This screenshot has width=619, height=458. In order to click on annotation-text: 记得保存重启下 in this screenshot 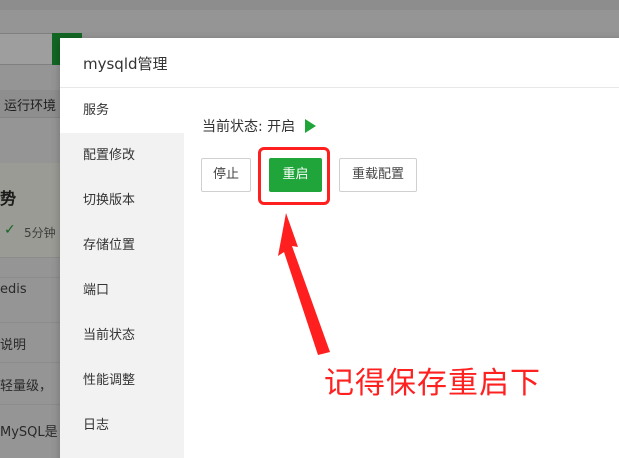, I will do `click(432, 383)`.